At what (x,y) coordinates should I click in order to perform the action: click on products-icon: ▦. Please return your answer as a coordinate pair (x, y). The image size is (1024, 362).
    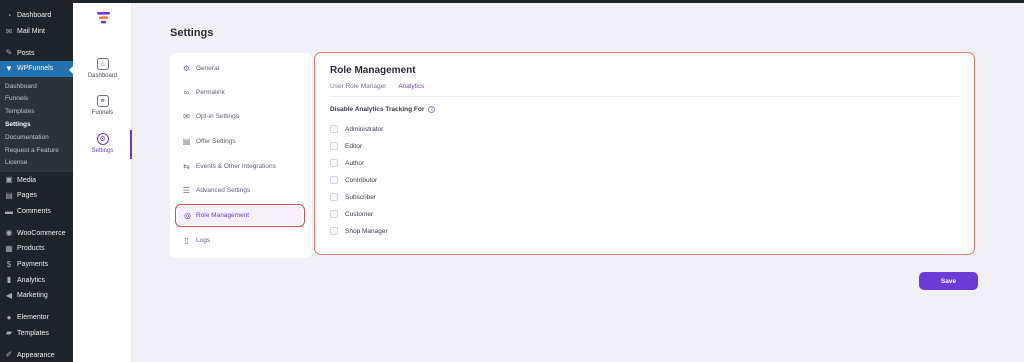
    Looking at the image, I should click on (9, 248).